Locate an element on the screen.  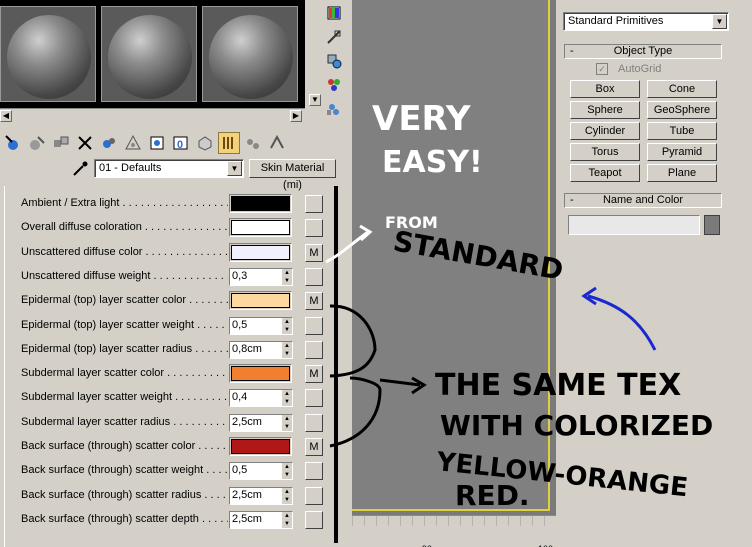
plane-button: Plane is located at coordinates (682, 173).